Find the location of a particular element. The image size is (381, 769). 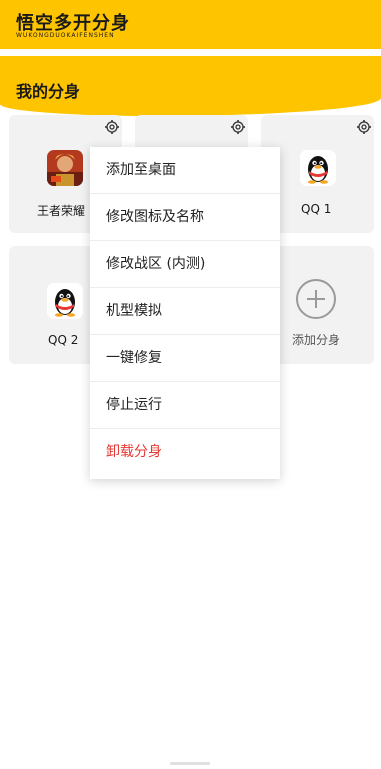

clone-label: QQ 1 is located at coordinates (316, 209).